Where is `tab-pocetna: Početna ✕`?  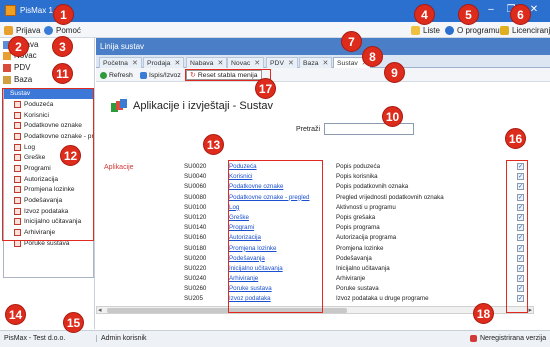
tab-pocetna: Početna ✕ is located at coordinates (120, 62).